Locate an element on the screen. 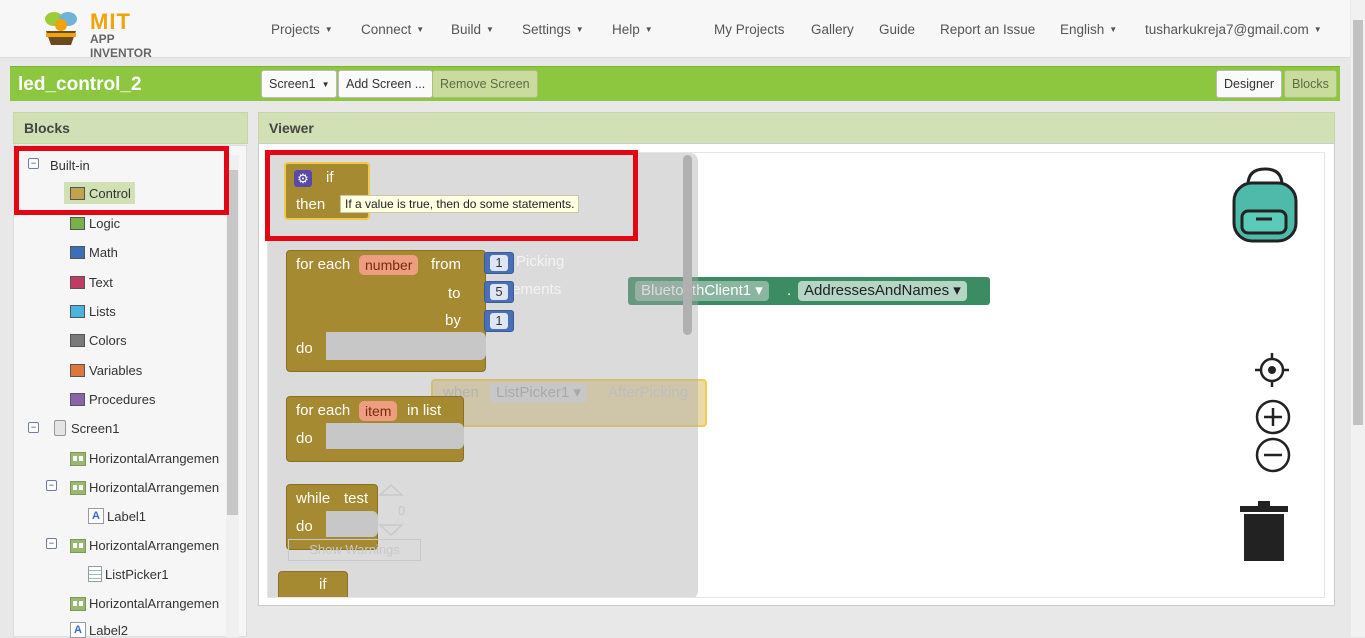 The image size is (1365, 638). menu-build: Build ▼ is located at coordinates (472, 29).